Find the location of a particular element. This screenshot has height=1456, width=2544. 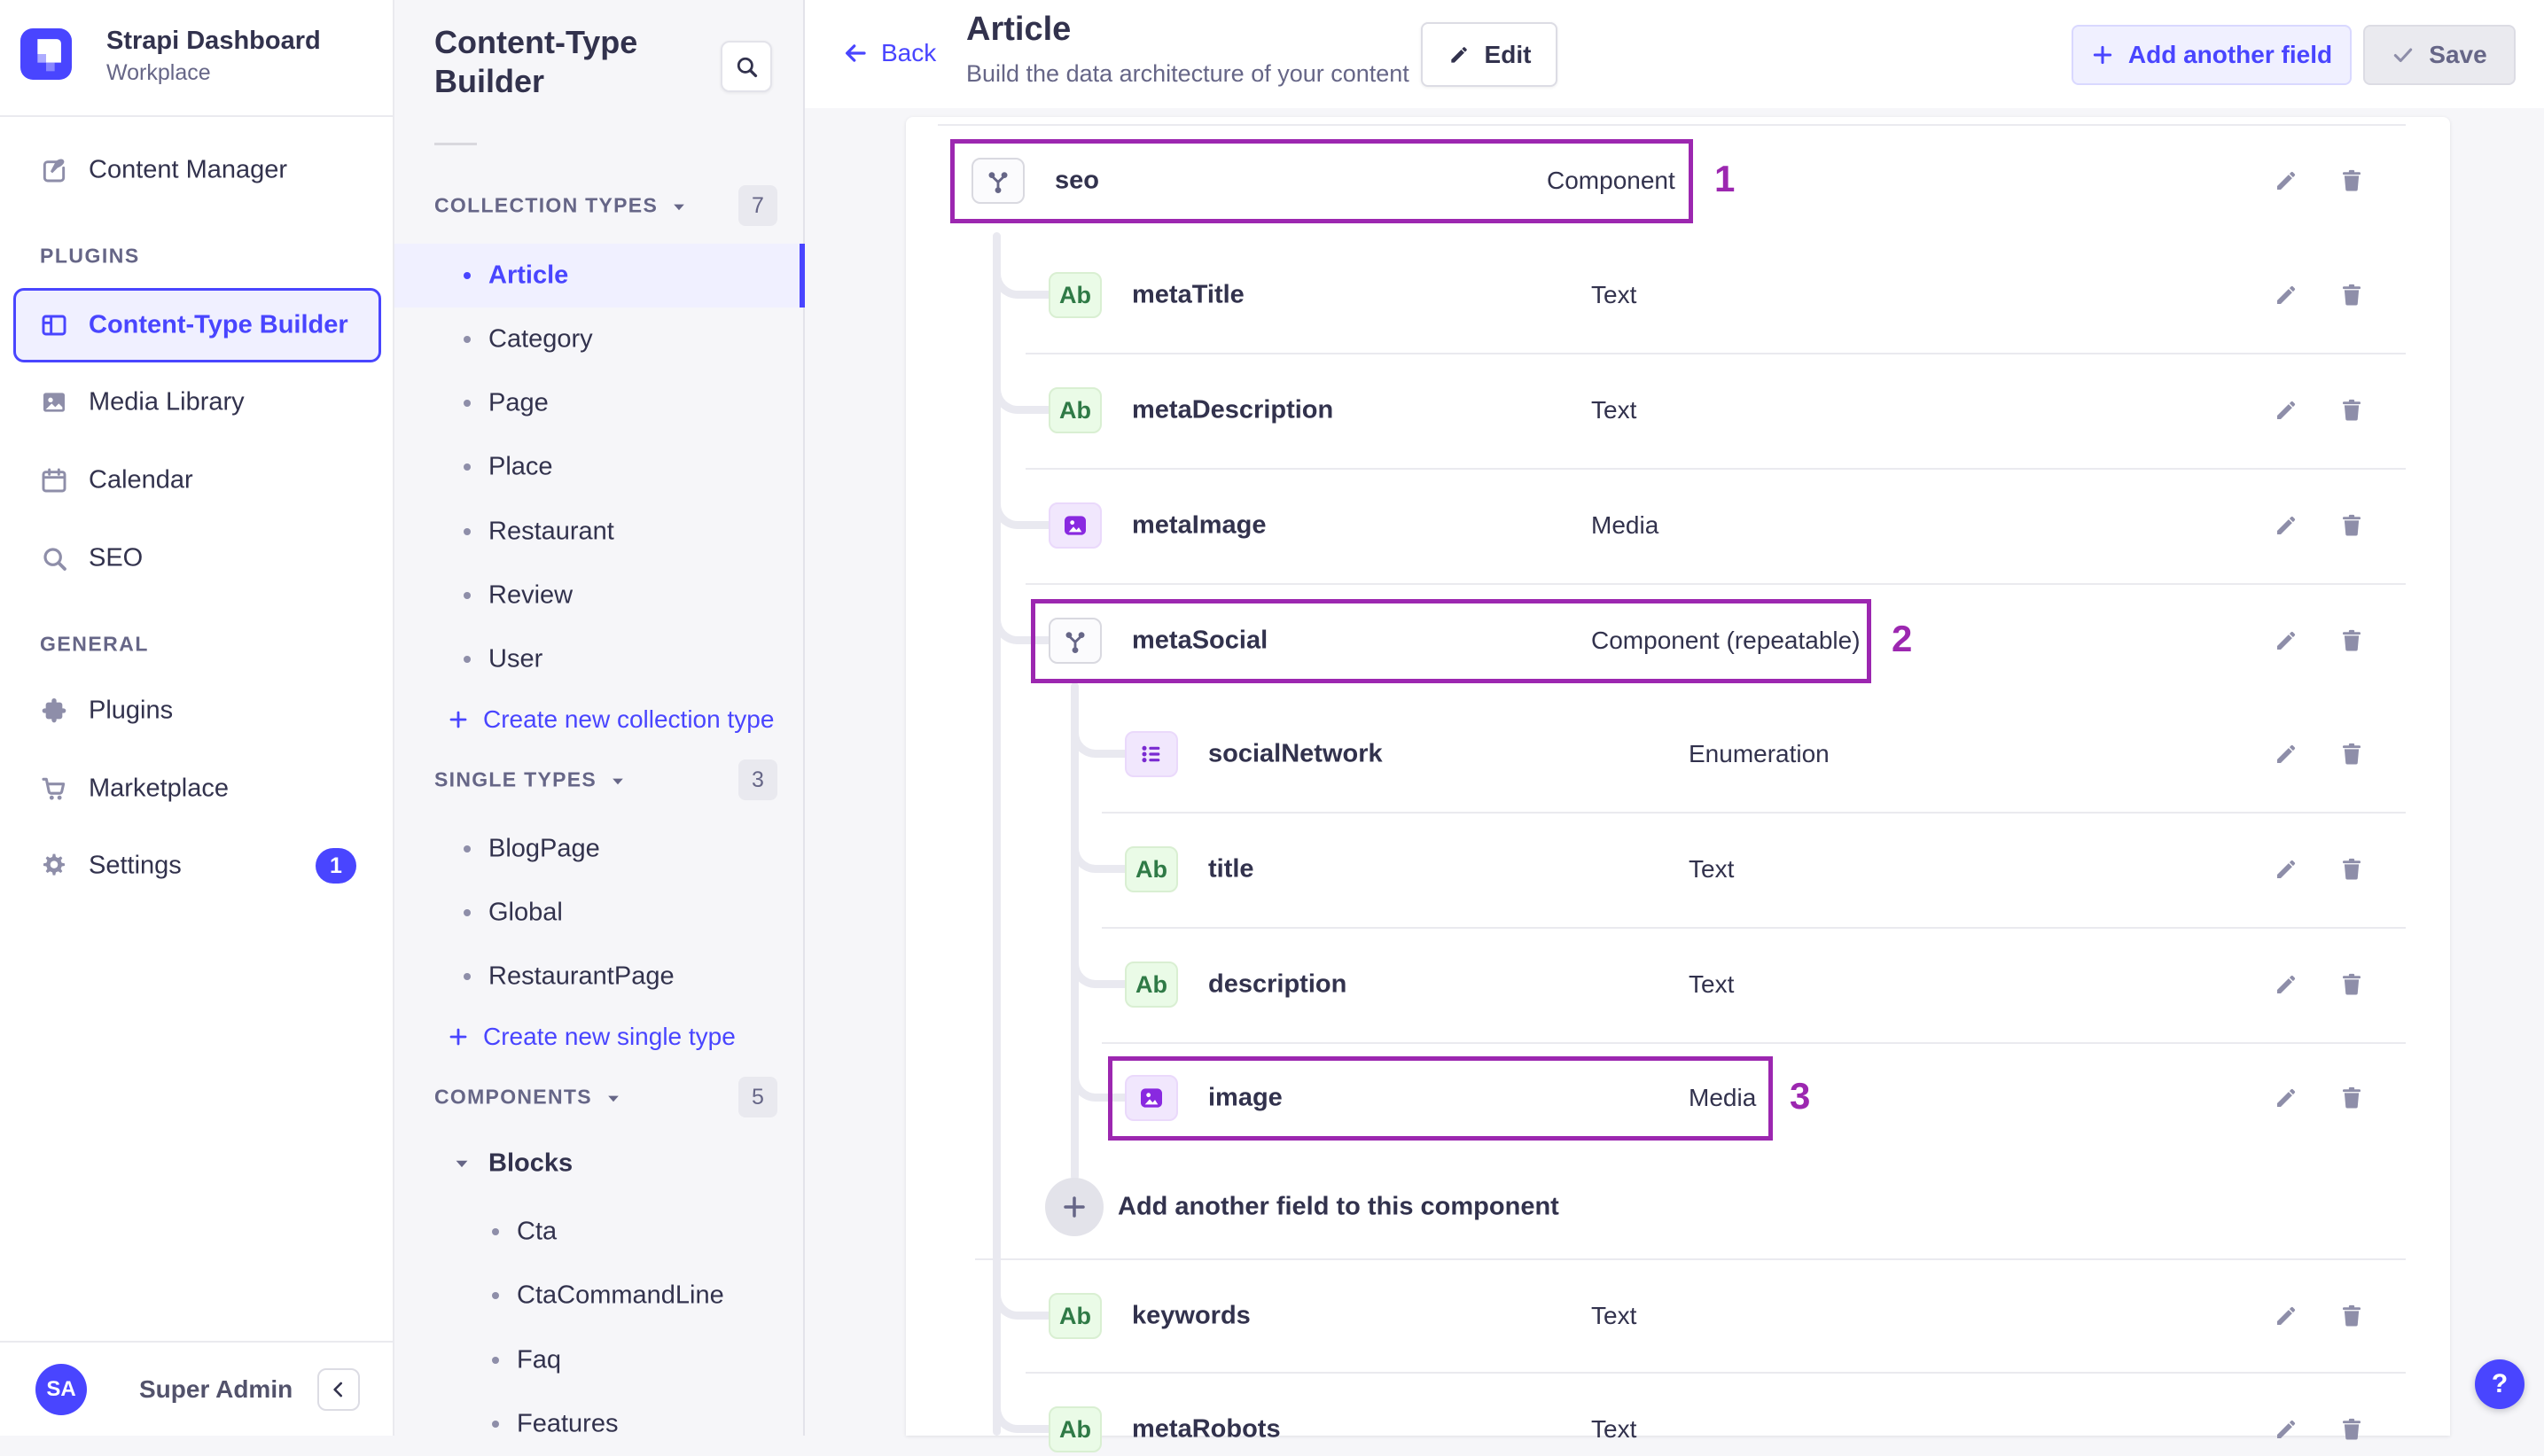

puzzle-icon is located at coordinates (54, 711).